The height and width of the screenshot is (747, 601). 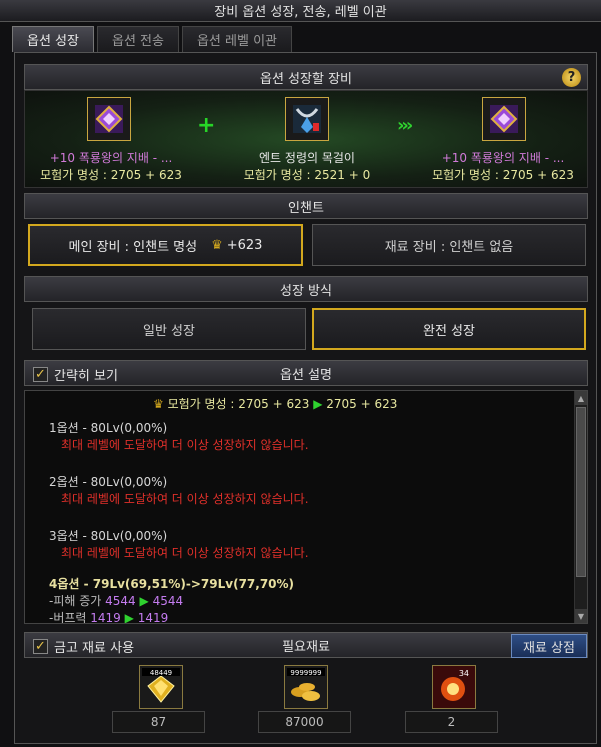 I want to click on equip-section-header: 옵션 성장할 장비 ?, so click(x=306, y=77).